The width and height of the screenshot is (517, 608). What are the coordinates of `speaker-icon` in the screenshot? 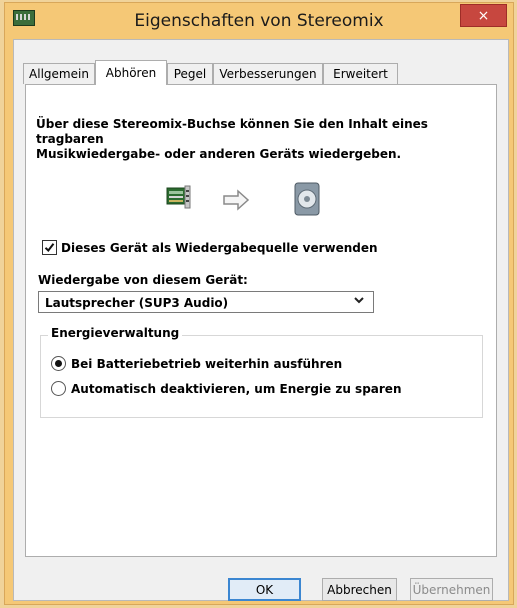 It's located at (307, 199).